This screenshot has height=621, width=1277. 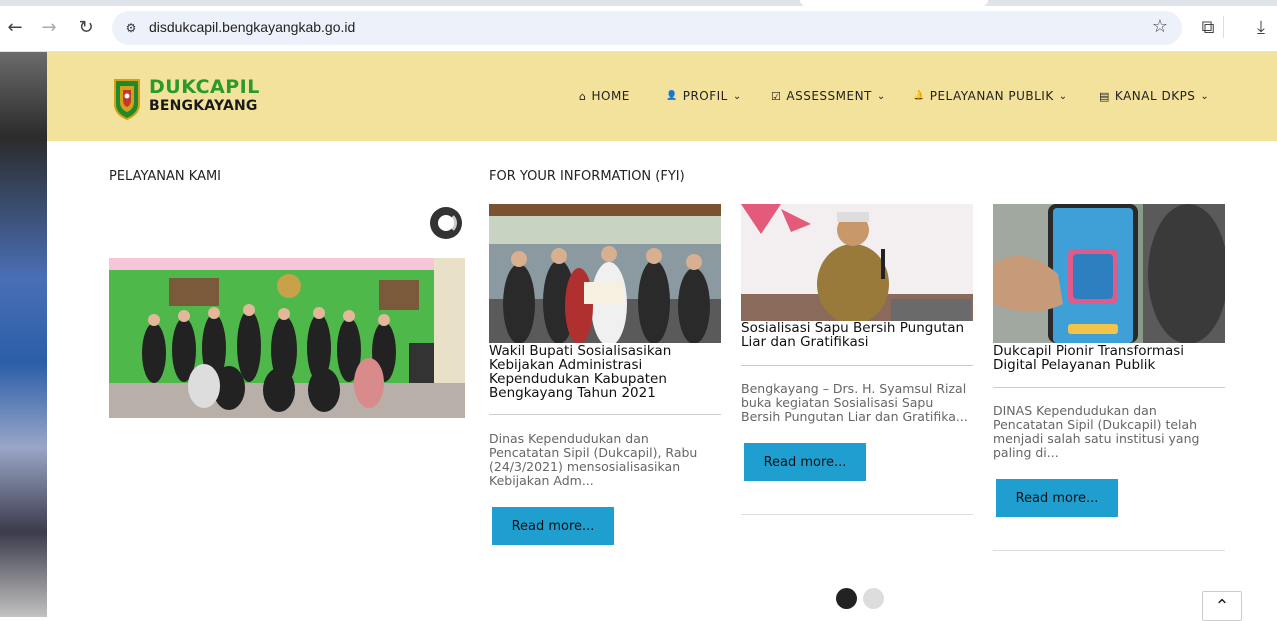 What do you see at coordinates (860, 598) in the screenshot?
I see `carousel-pagination` at bounding box center [860, 598].